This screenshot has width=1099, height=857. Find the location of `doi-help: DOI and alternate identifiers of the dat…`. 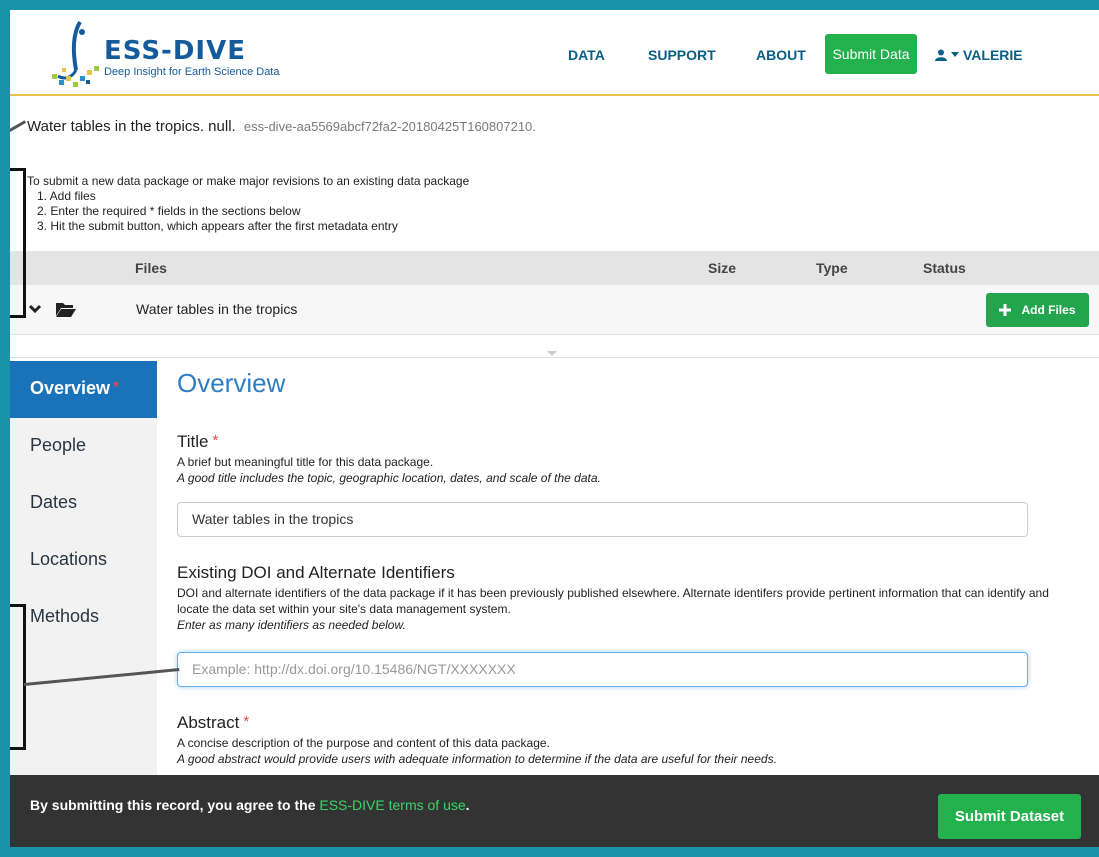

doi-help: DOI and alternate identifiers of the dat… is located at coordinates (617, 609).